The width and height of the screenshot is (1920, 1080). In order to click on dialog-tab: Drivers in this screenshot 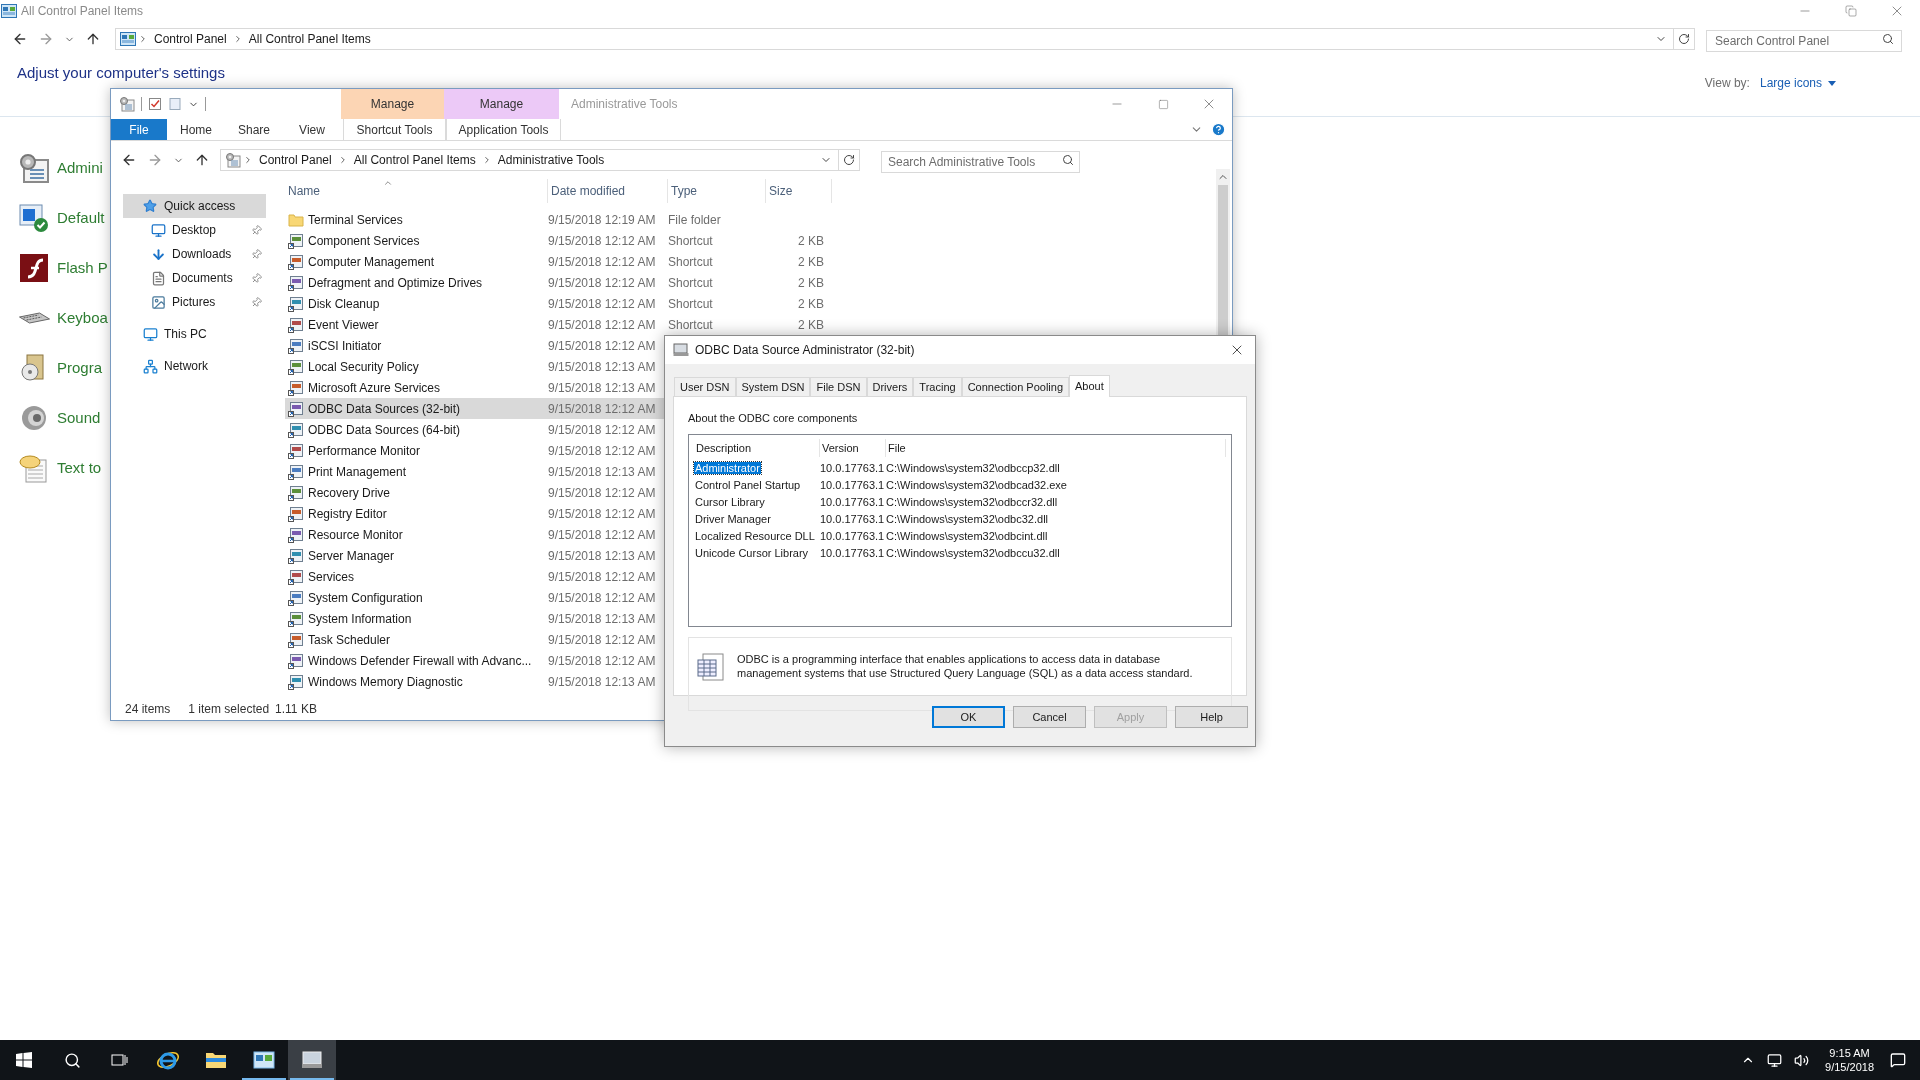, I will do `click(890, 386)`.